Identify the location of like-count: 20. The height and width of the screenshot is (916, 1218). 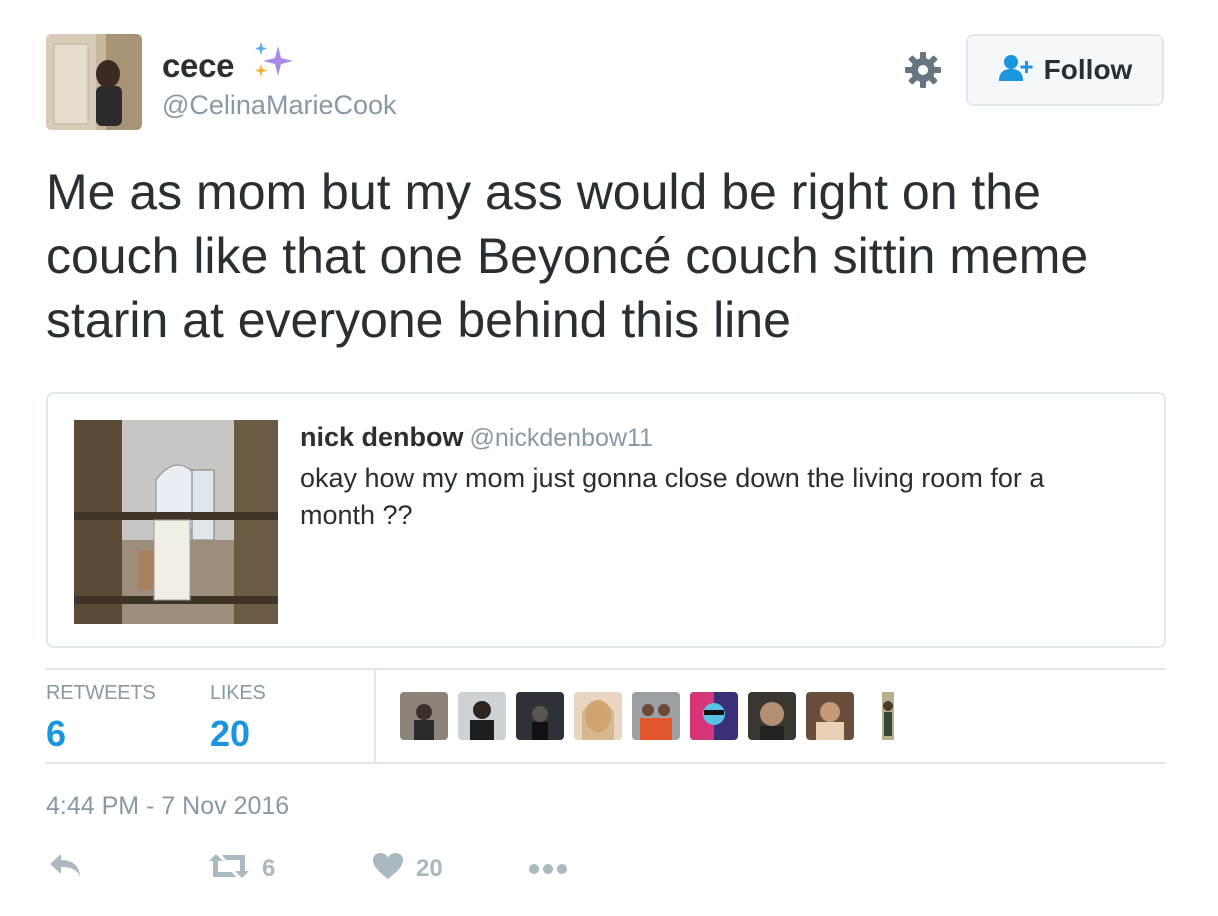
(429, 868).